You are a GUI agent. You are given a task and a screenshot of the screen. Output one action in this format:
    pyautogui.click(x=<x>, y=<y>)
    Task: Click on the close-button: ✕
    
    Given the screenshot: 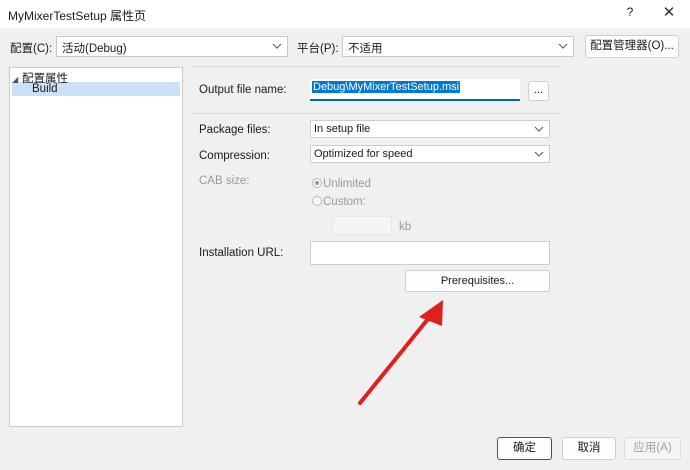 What is the action you would take?
    pyautogui.click(x=669, y=13)
    